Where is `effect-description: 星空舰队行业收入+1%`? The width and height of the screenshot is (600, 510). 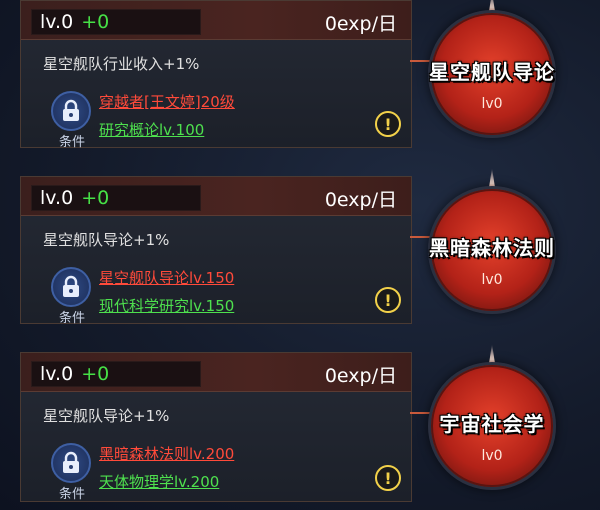
effect-description: 星空舰队行业收入+1% is located at coordinates (121, 64).